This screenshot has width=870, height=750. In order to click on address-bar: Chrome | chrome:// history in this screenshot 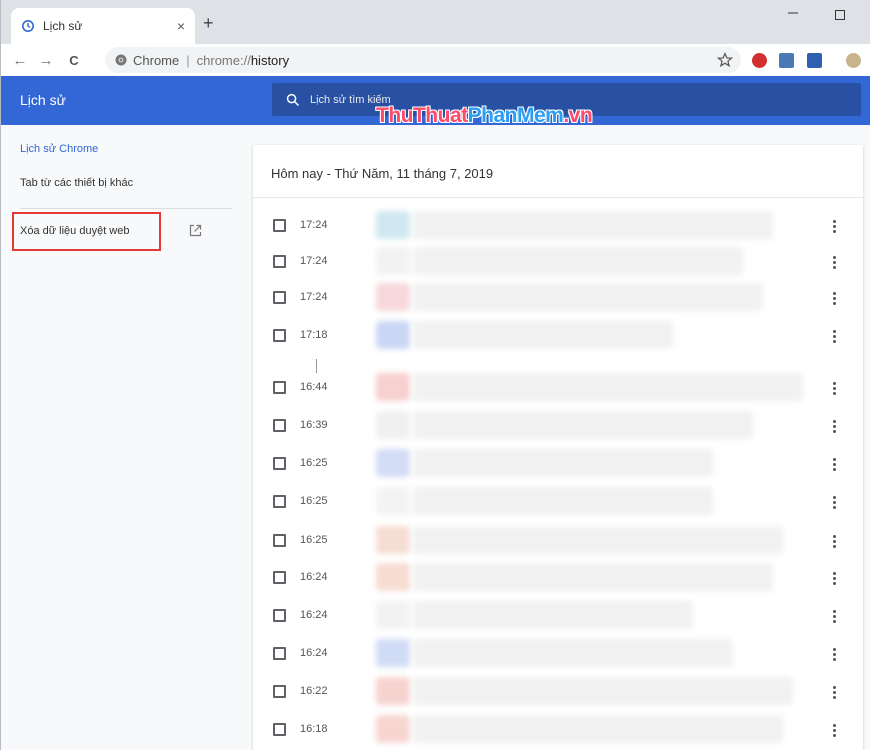, I will do `click(423, 60)`.